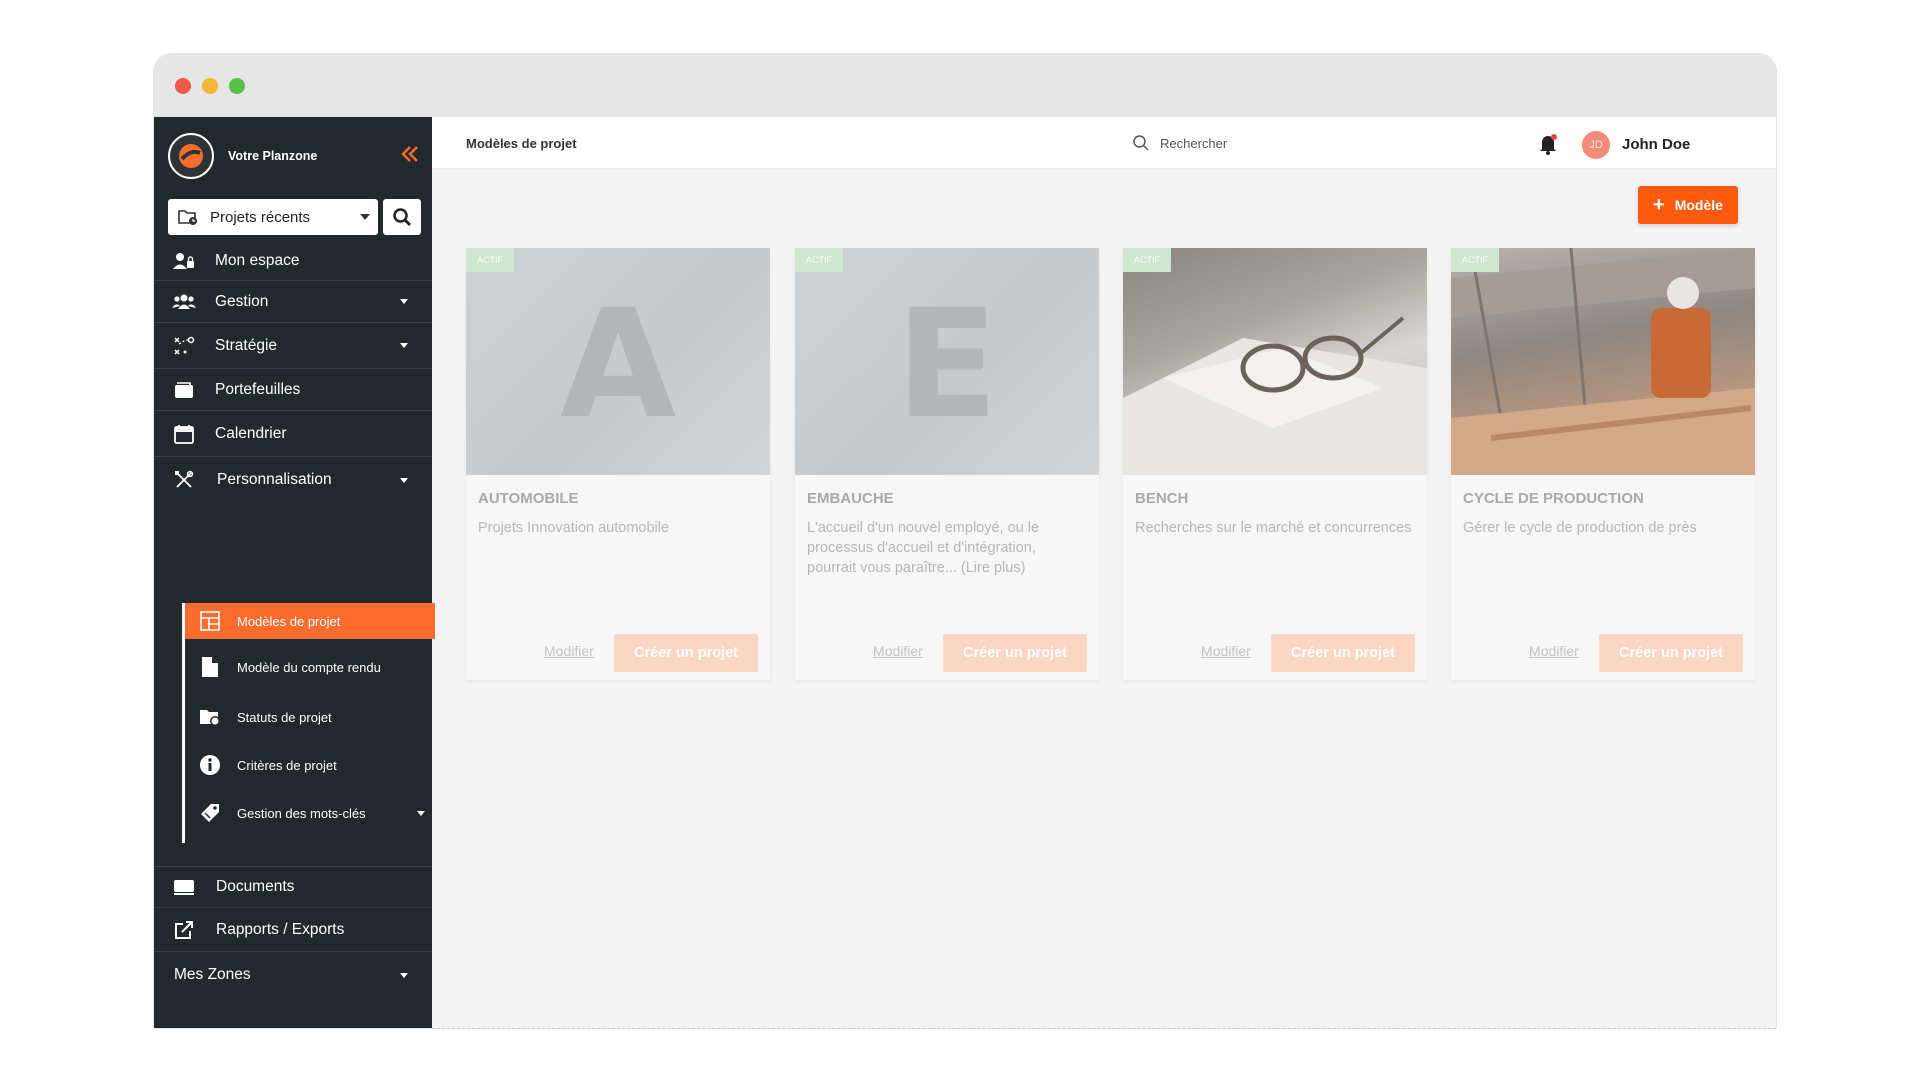  Describe the element at coordinates (183, 86) in the screenshot. I see `close-window-button` at that location.